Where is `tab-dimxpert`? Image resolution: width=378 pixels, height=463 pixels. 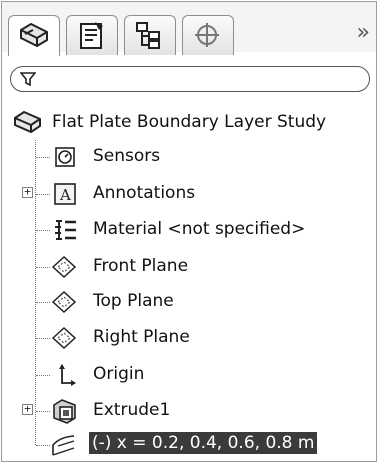
tab-dimxpert is located at coordinates (208, 35).